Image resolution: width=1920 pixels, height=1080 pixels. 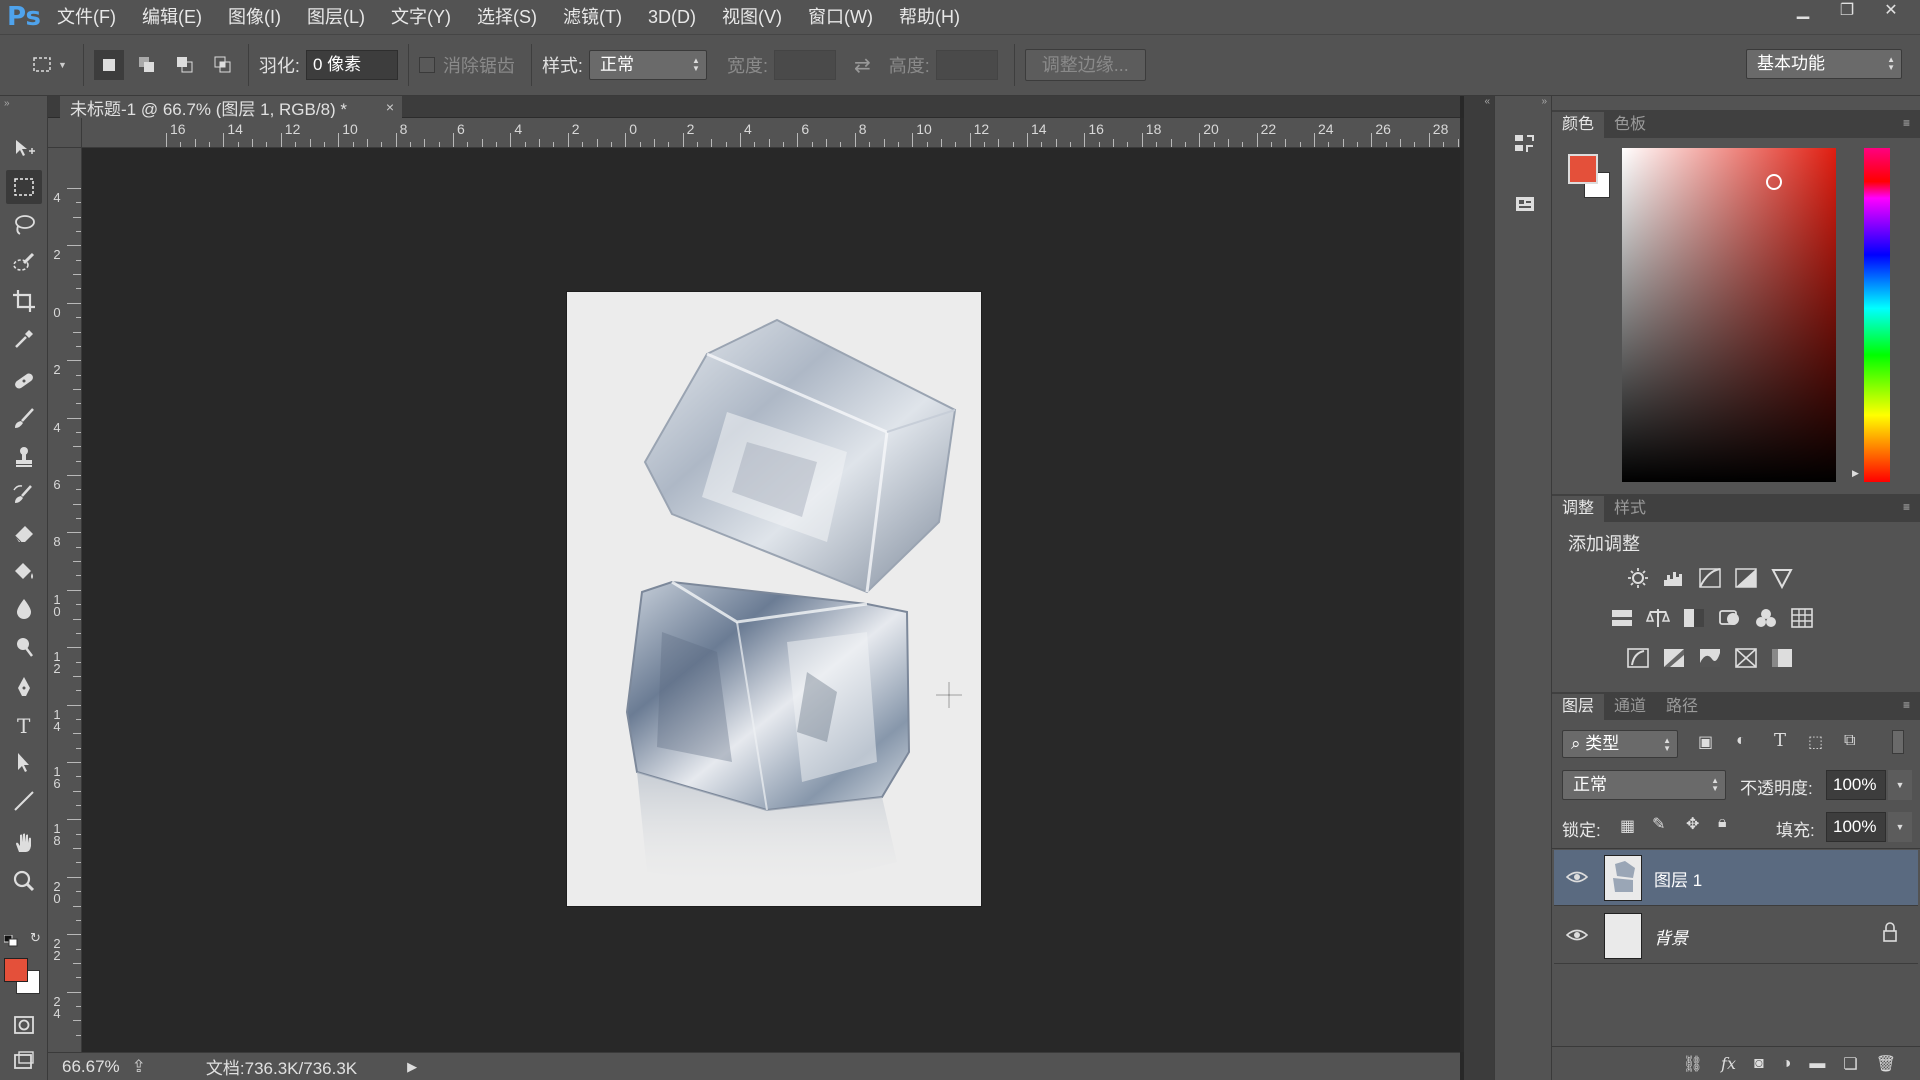 I want to click on subtract-selection-icon, so click(x=185, y=65).